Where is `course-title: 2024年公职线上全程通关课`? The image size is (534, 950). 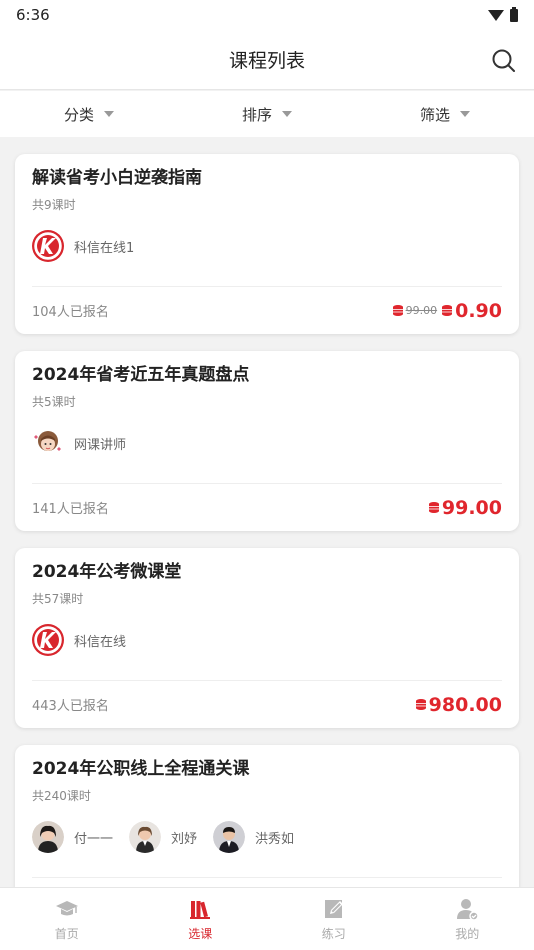 course-title: 2024年公职线上全程通关课 is located at coordinates (141, 769).